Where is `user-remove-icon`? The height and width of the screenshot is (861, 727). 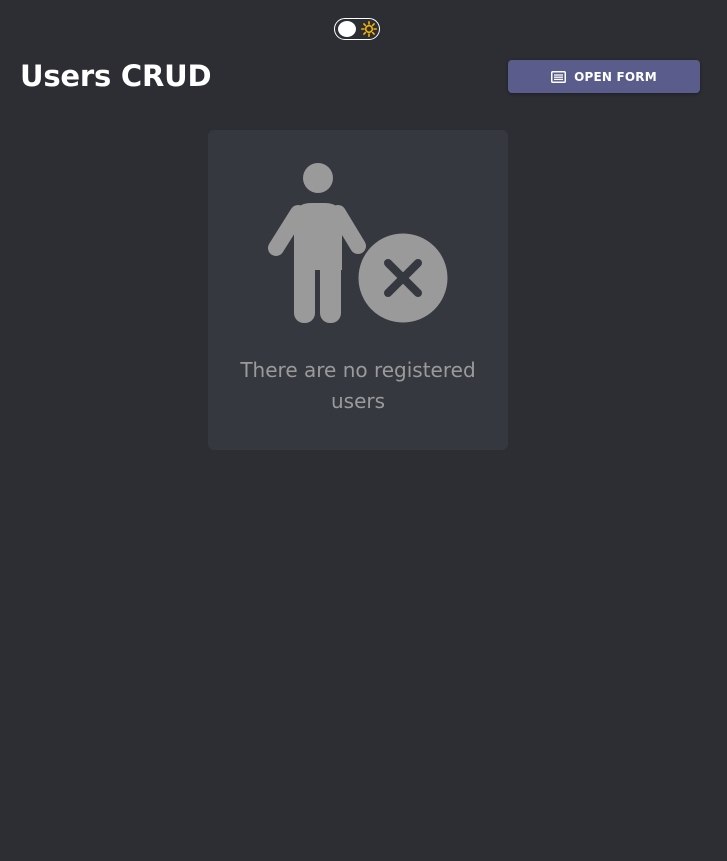
user-remove-icon is located at coordinates (358, 244).